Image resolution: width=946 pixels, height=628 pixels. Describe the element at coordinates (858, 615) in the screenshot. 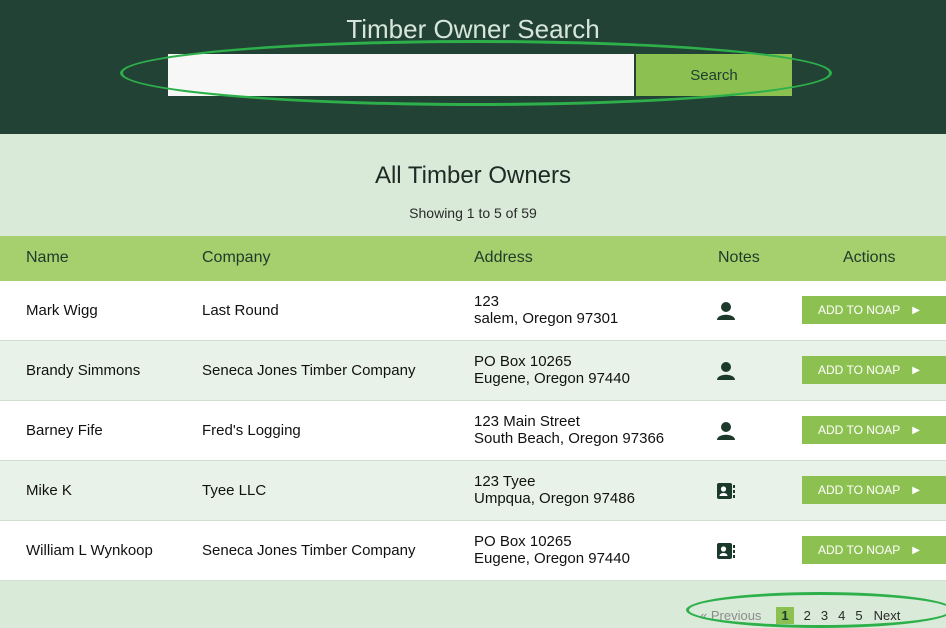

I see `pagination-page-5: 5` at that location.